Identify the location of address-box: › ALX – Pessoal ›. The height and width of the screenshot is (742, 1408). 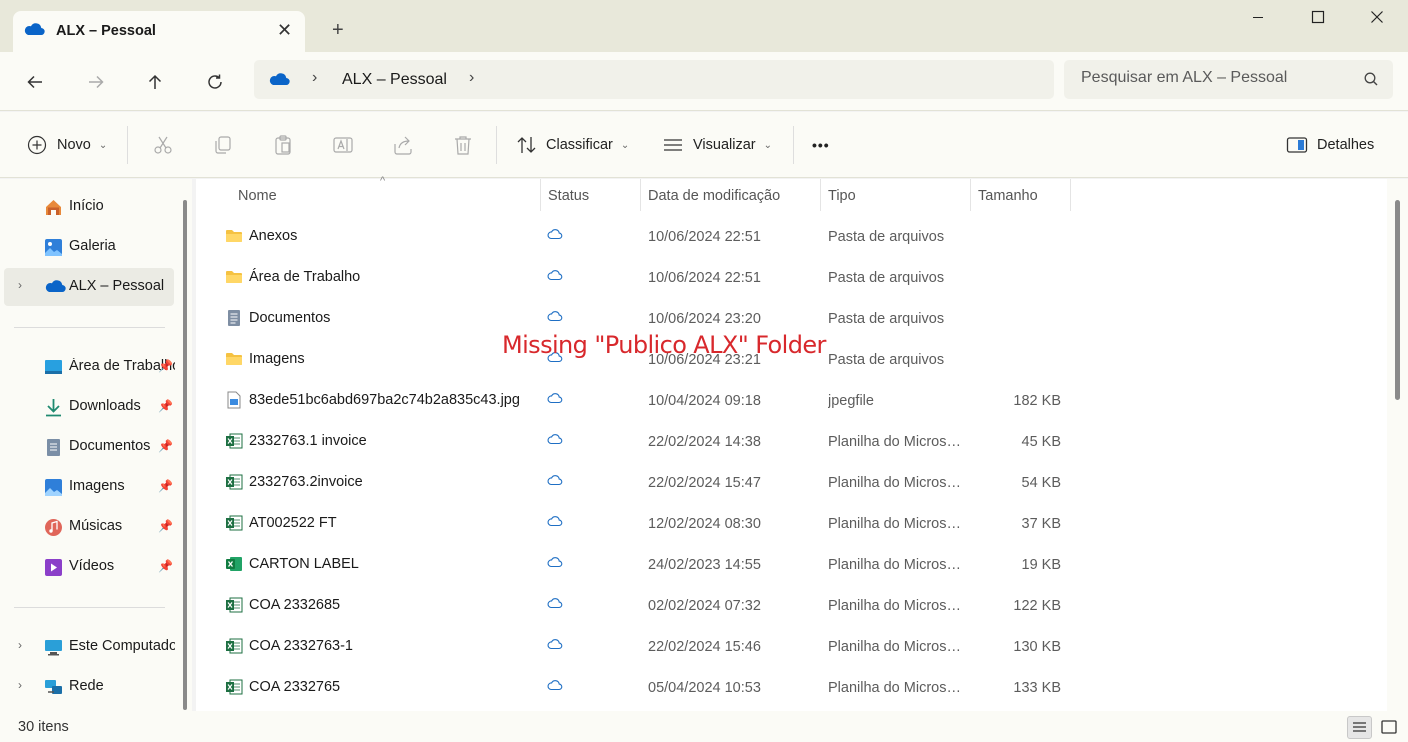
(654, 79).